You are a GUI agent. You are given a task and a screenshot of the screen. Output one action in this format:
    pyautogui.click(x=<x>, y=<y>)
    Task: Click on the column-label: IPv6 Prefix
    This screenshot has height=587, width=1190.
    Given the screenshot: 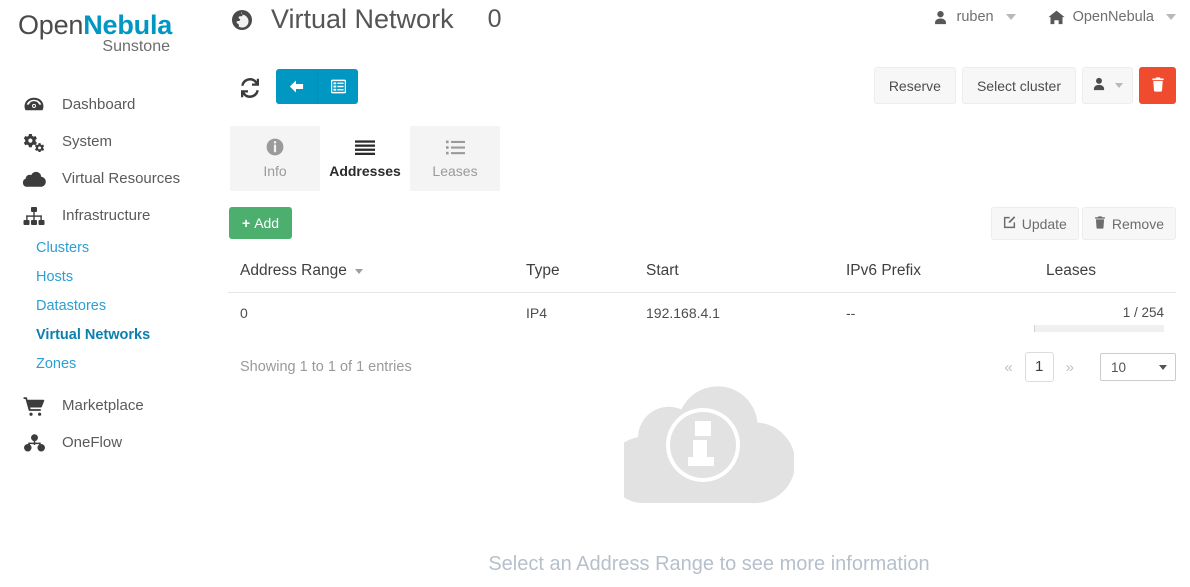 What is the action you would take?
    pyautogui.click(x=883, y=270)
    